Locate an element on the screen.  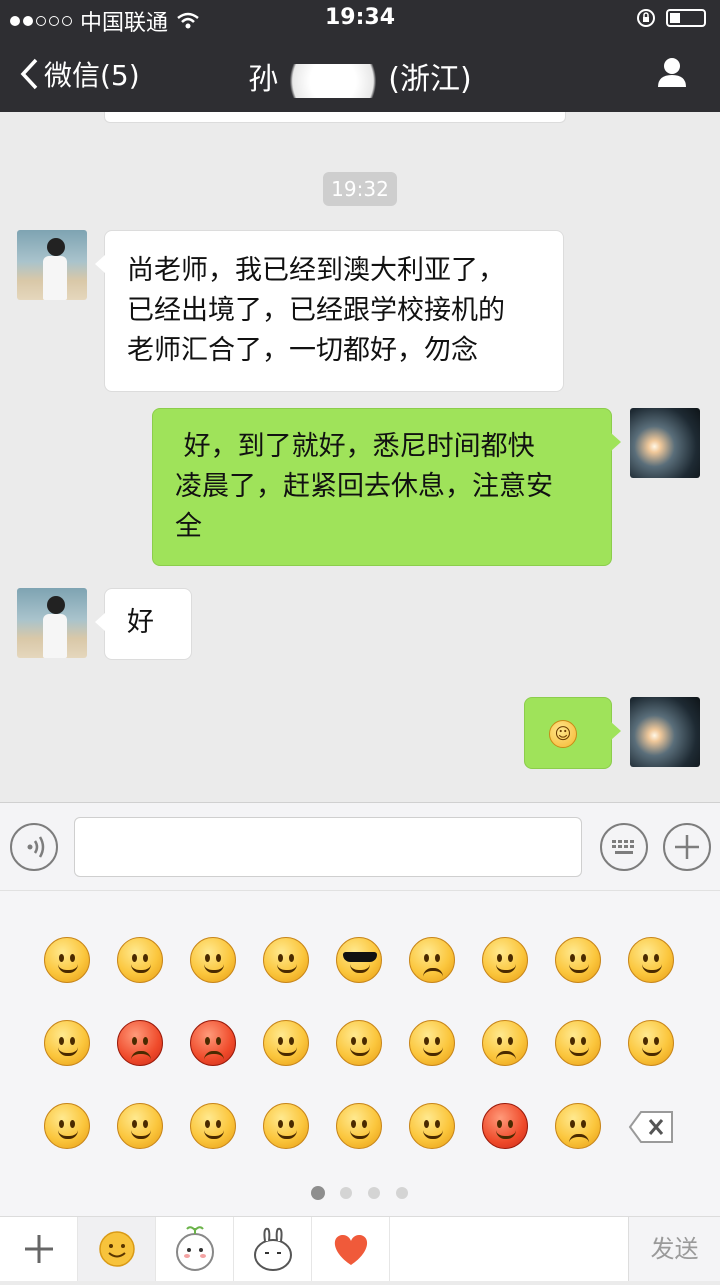
more-options-button is located at coordinates (687, 847).